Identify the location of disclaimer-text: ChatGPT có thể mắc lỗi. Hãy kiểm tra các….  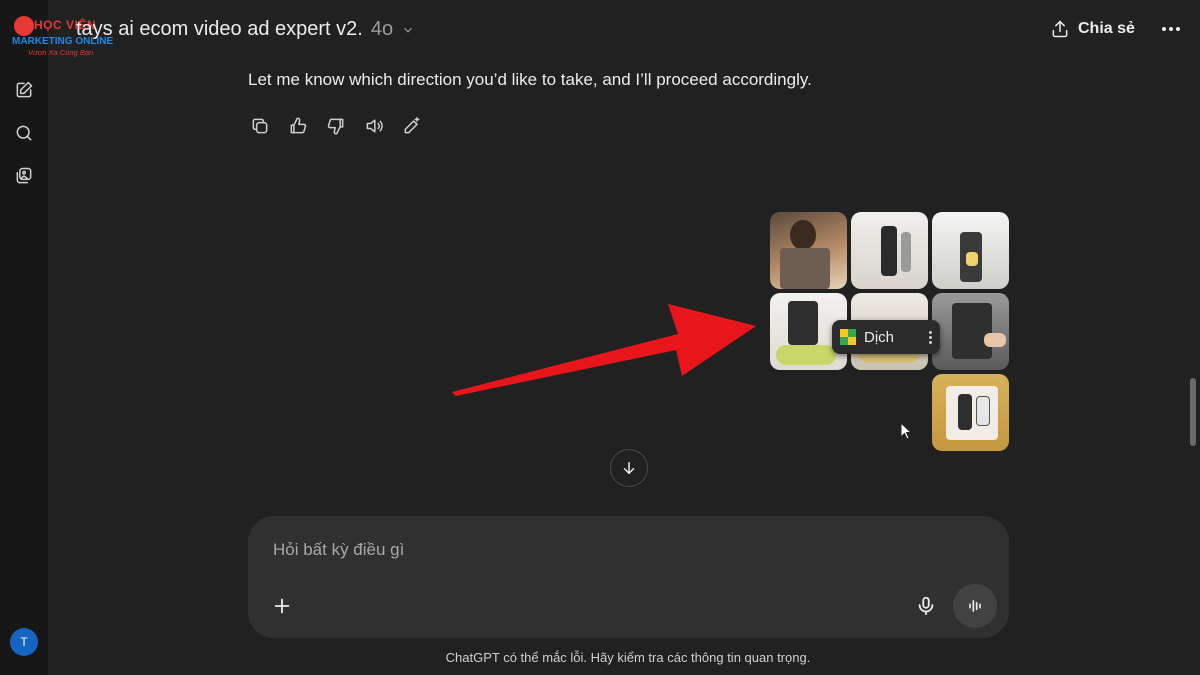
(628, 657).